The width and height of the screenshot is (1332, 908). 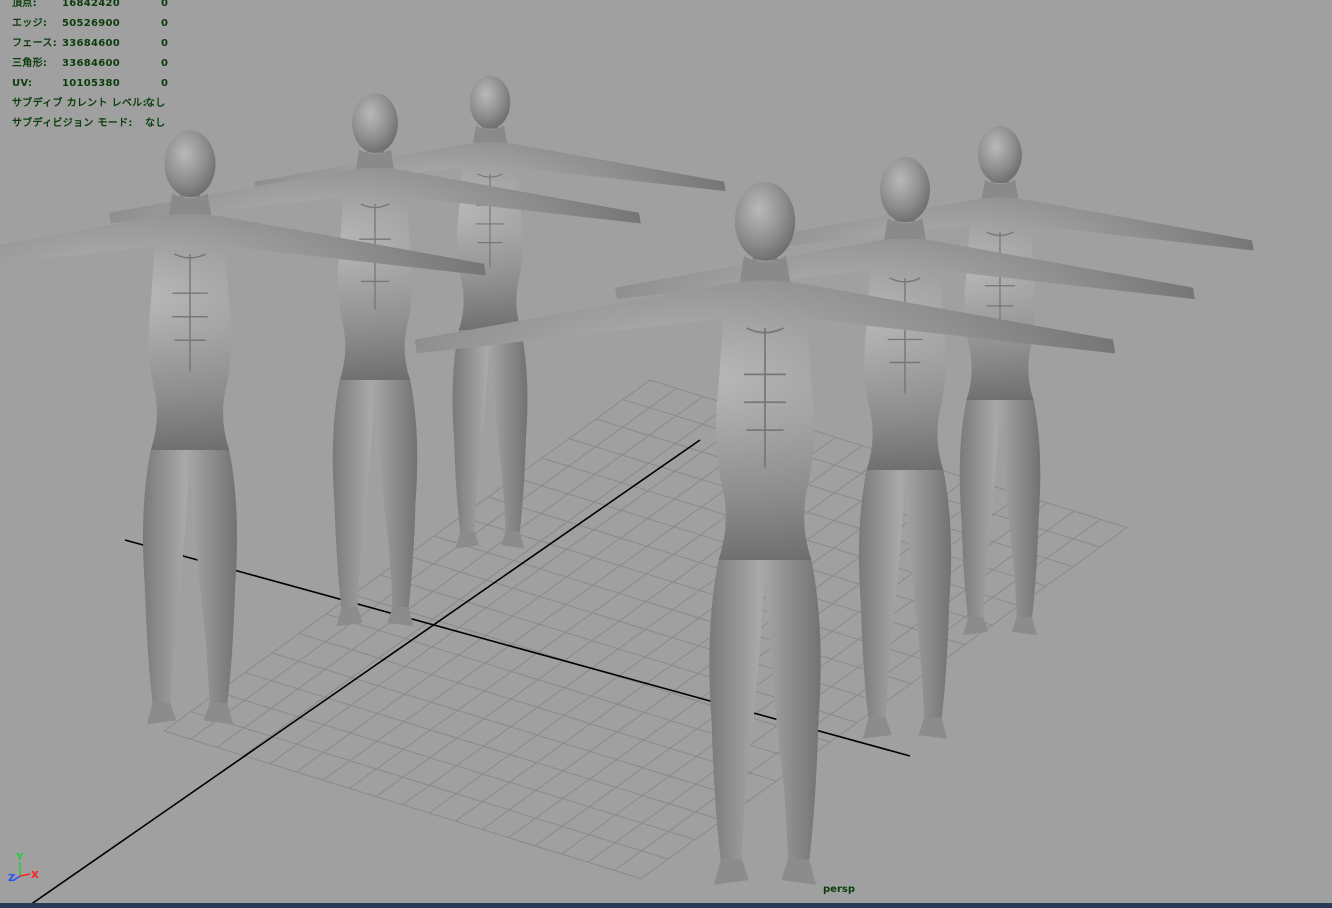 I want to click on stat-edges-value: 50526900, so click(x=91, y=23).